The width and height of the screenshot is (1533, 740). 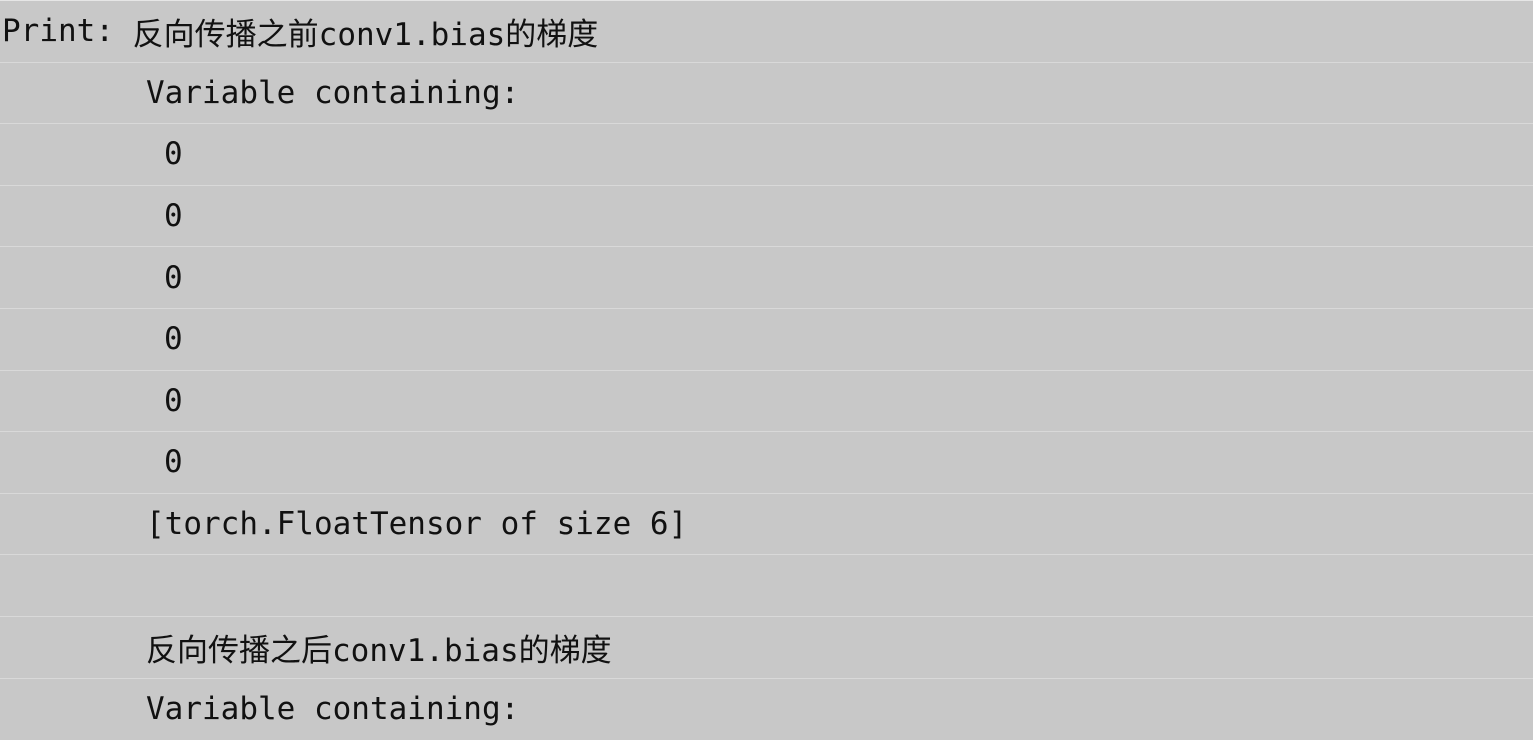 What do you see at coordinates (333, 709) in the screenshot?
I see `variable-header-after: Variable containing:` at bounding box center [333, 709].